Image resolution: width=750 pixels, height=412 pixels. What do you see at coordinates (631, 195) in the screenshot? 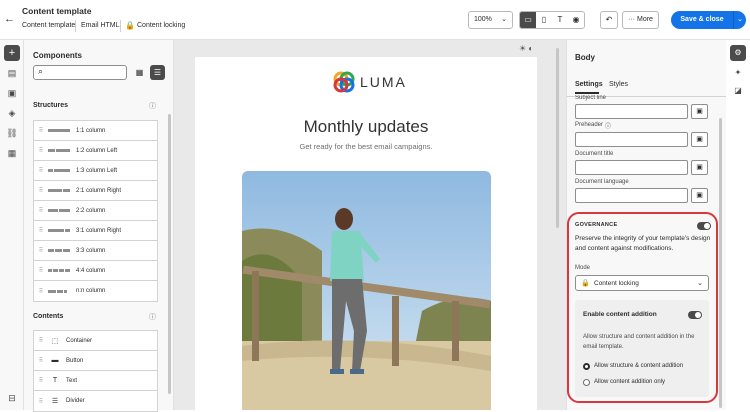
I see `document-language-field` at bounding box center [631, 195].